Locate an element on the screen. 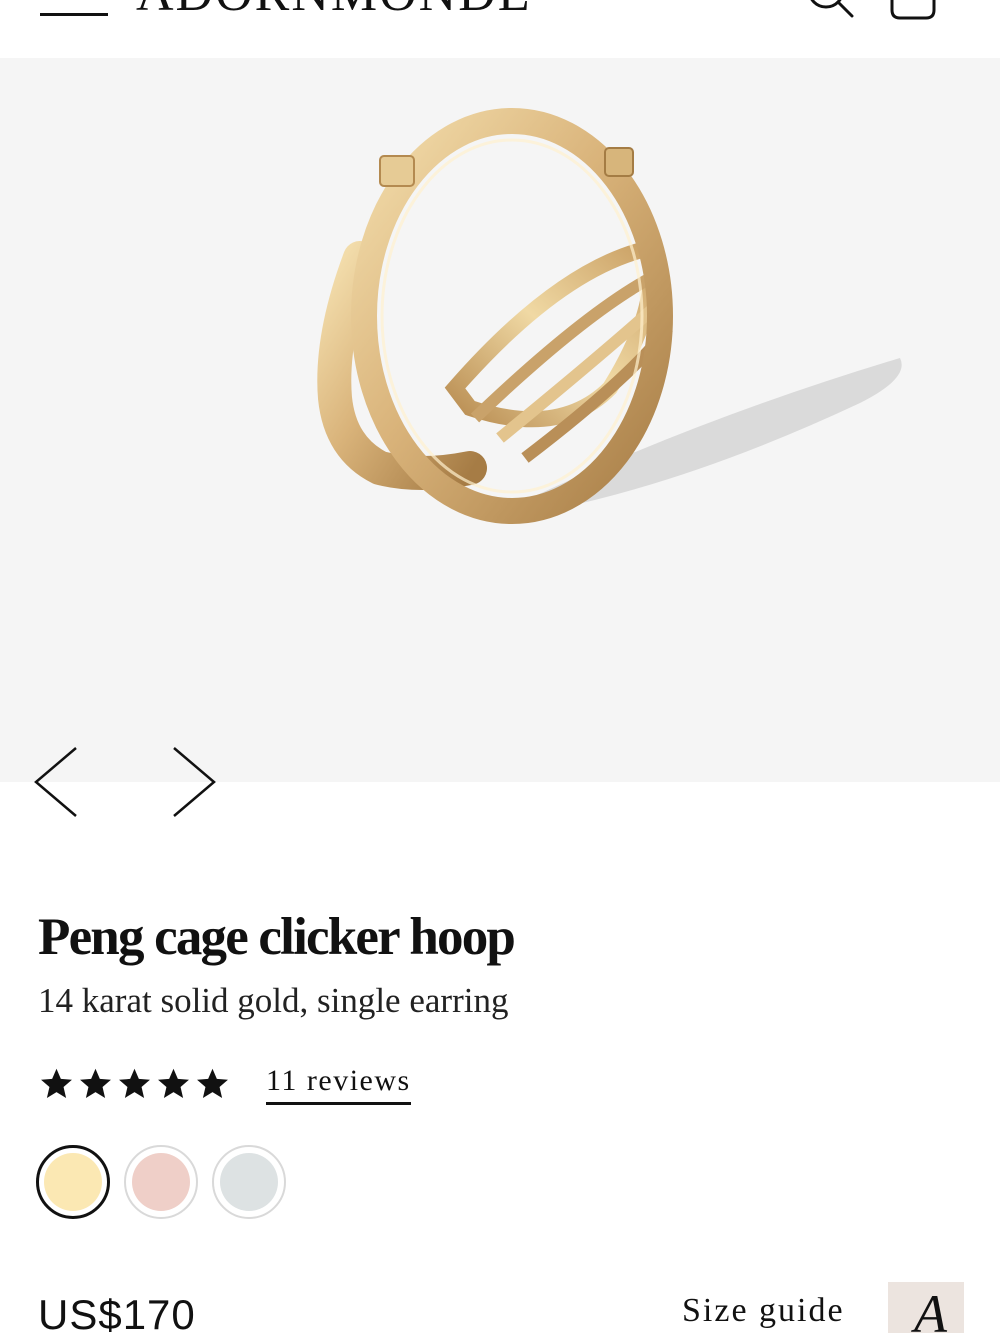 The width and height of the screenshot is (1000, 1333). star-rating is located at coordinates (134, 1084).